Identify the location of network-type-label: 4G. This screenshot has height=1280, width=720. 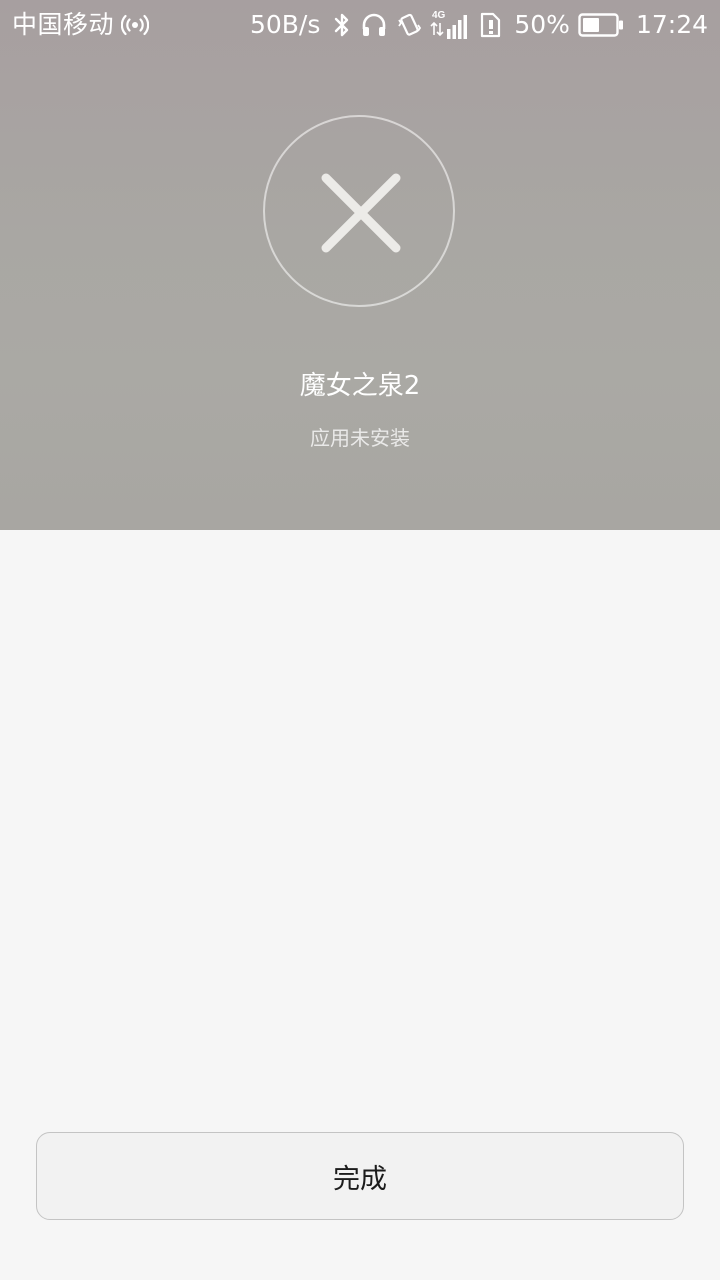
(439, 15).